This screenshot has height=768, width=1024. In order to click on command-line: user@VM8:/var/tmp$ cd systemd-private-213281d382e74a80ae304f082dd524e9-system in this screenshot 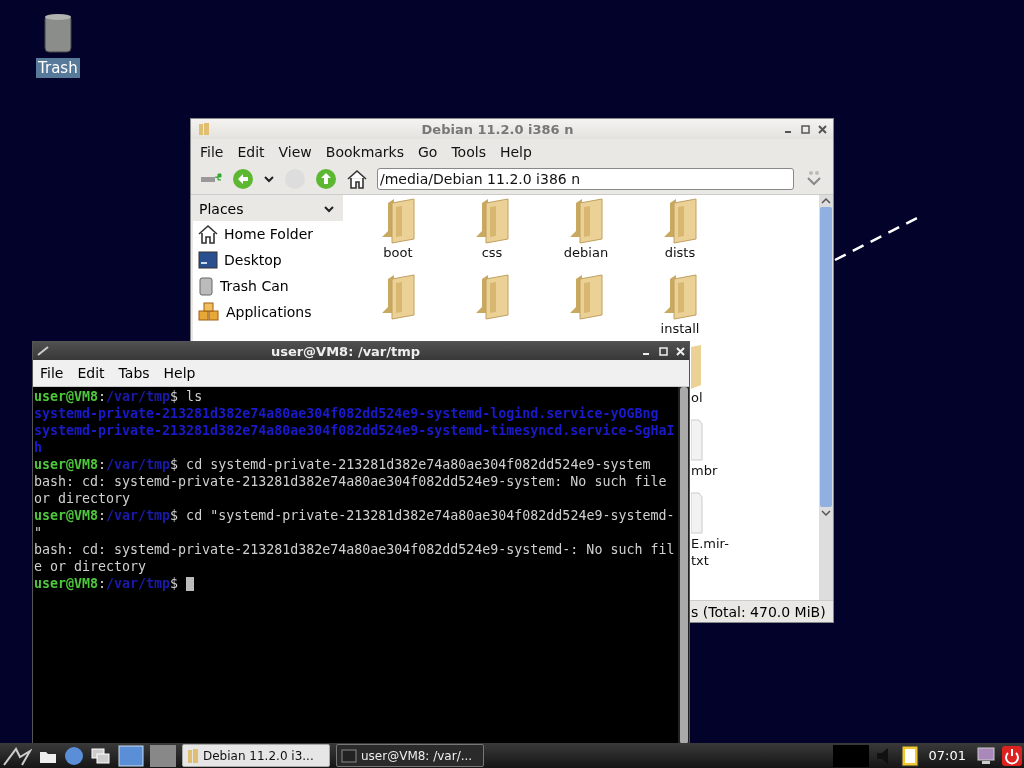, I will do `click(342, 464)`.